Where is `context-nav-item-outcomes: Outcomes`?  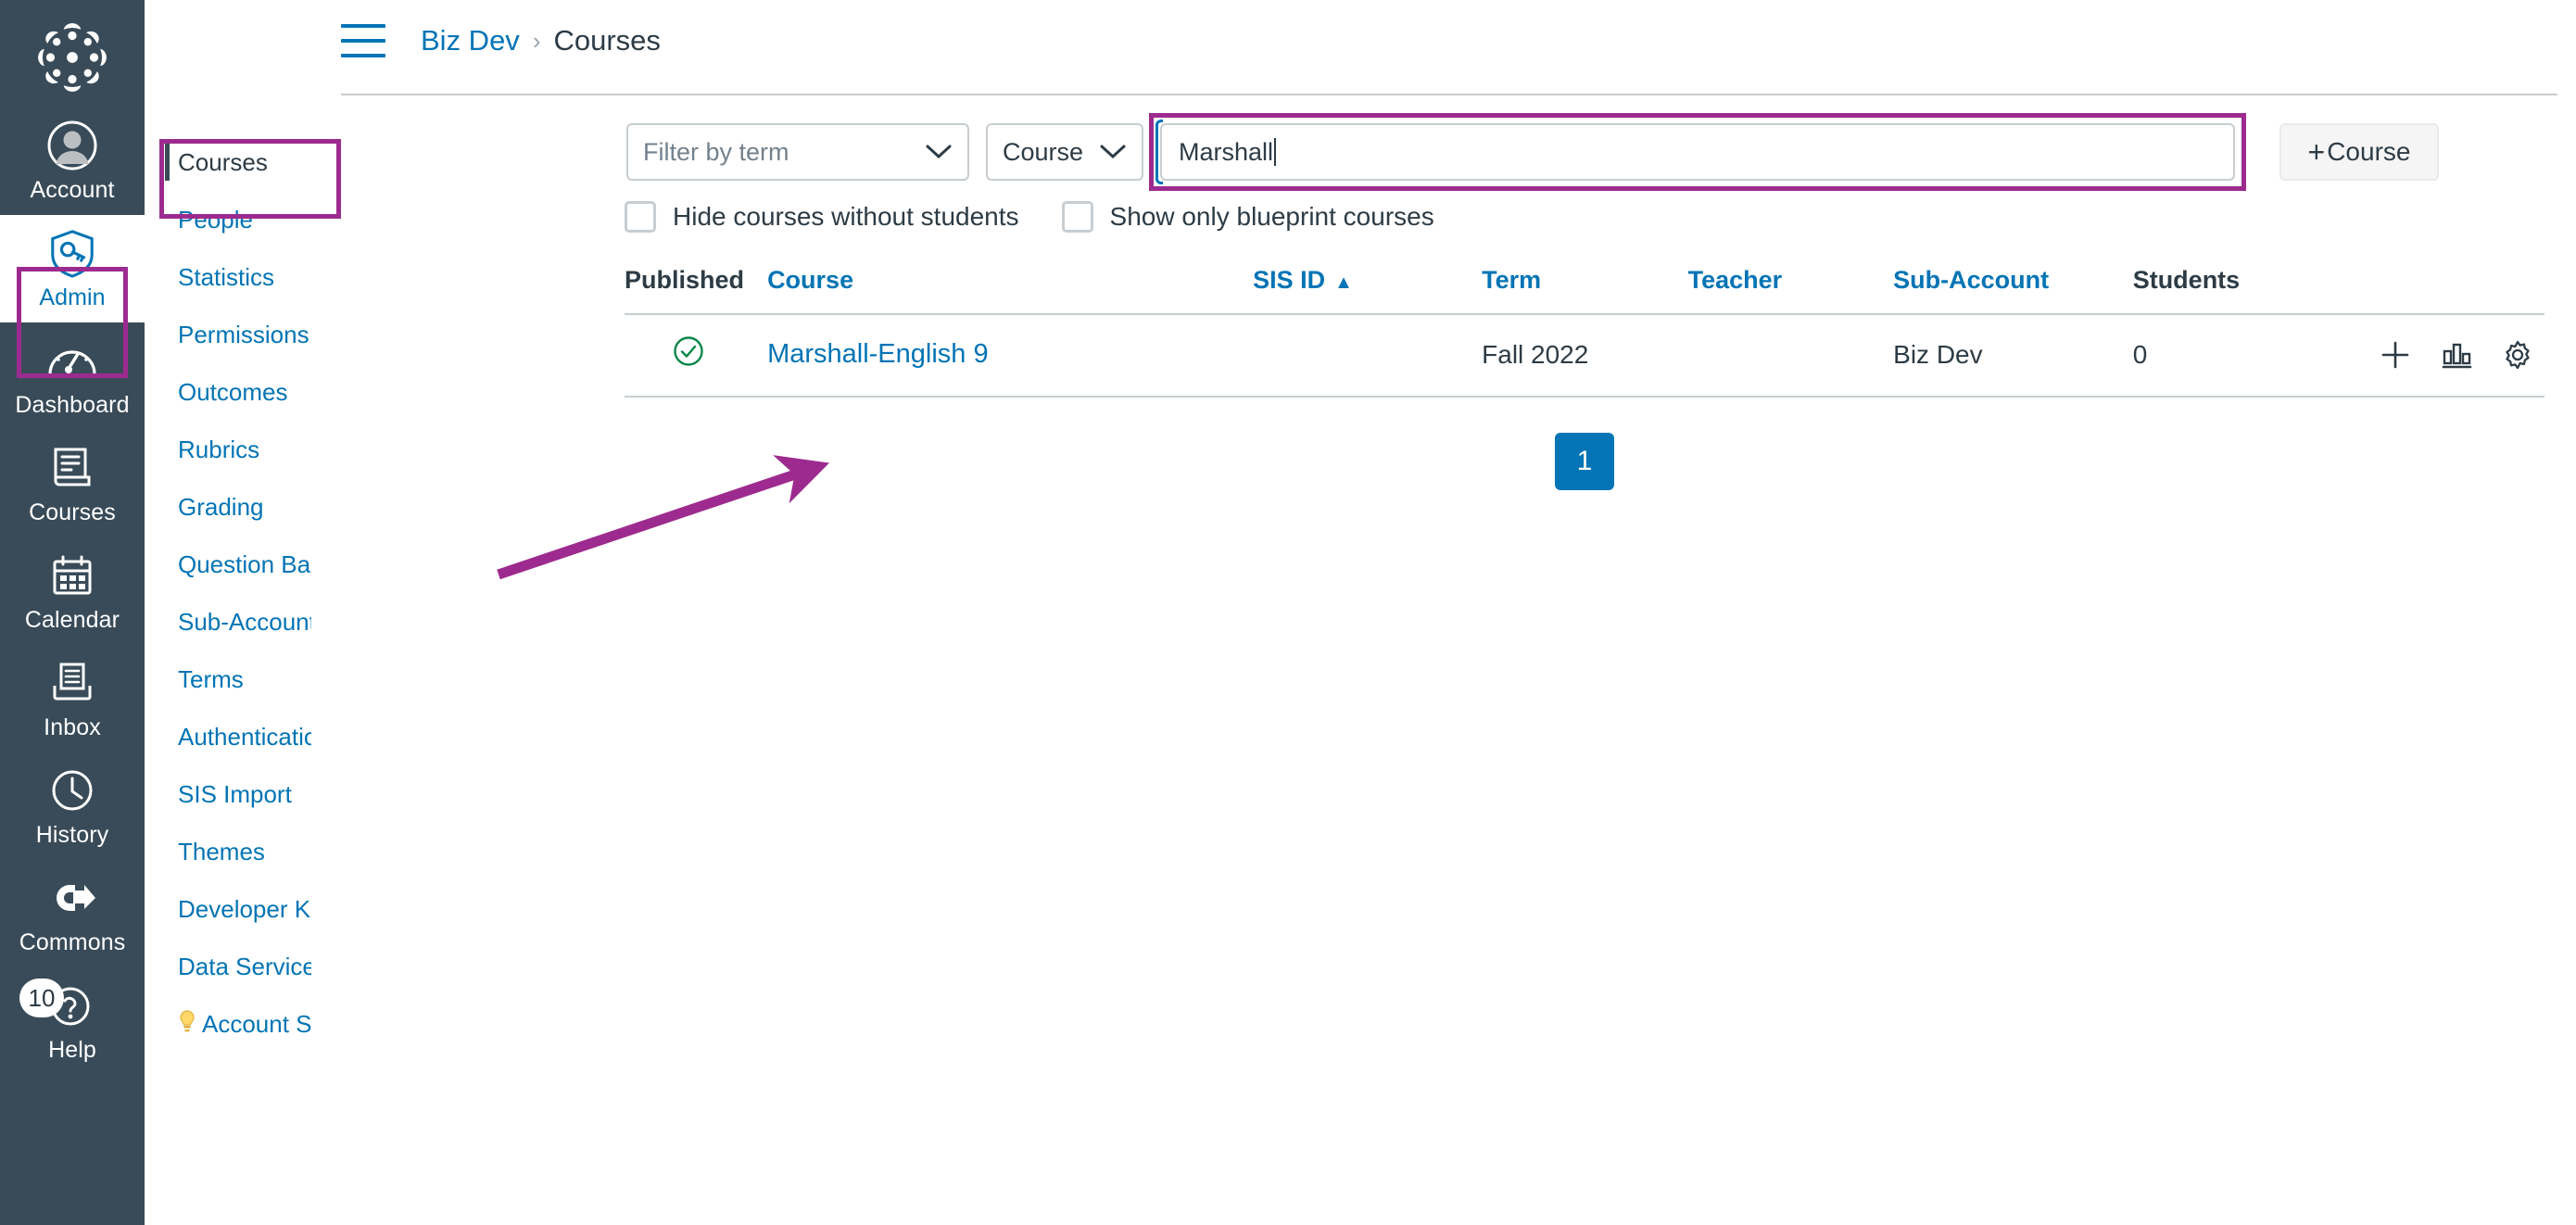 context-nav-item-outcomes: Outcomes is located at coordinates (228, 392).